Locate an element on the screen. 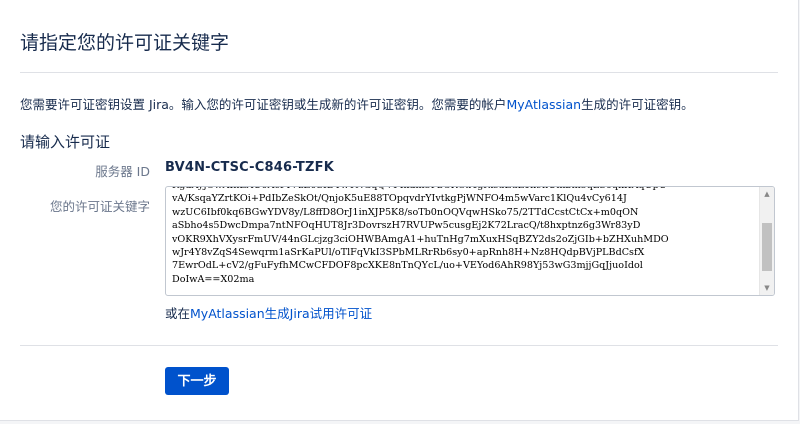 The width and height of the screenshot is (800, 424). license-key-label: 您的许可证关键字 is located at coordinates (99, 206).